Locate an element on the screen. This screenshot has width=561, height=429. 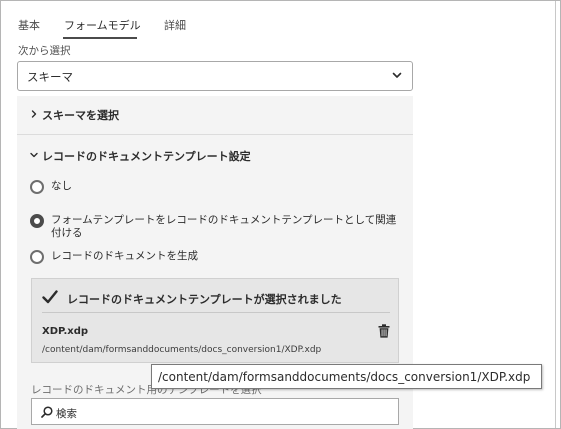
section-dor-template: レコードのドキュメントテンプレート設定 is located at coordinates (215, 156).